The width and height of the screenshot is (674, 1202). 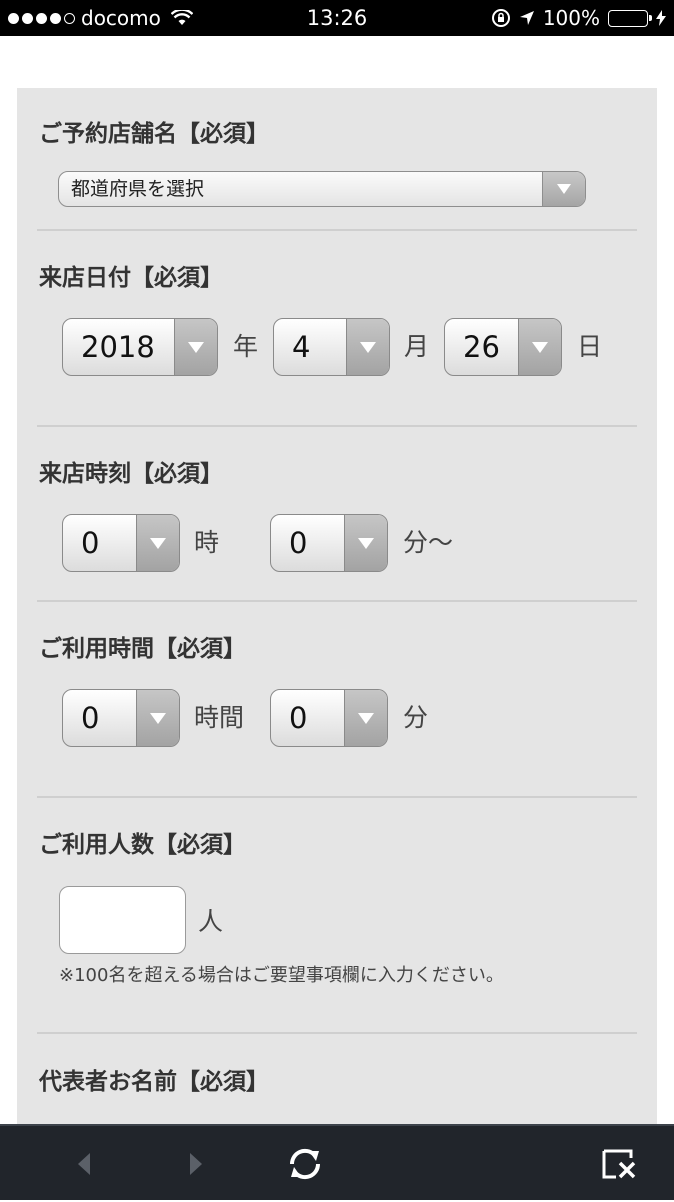 I want to click on visit-hour-select: 0, so click(x=121, y=543).